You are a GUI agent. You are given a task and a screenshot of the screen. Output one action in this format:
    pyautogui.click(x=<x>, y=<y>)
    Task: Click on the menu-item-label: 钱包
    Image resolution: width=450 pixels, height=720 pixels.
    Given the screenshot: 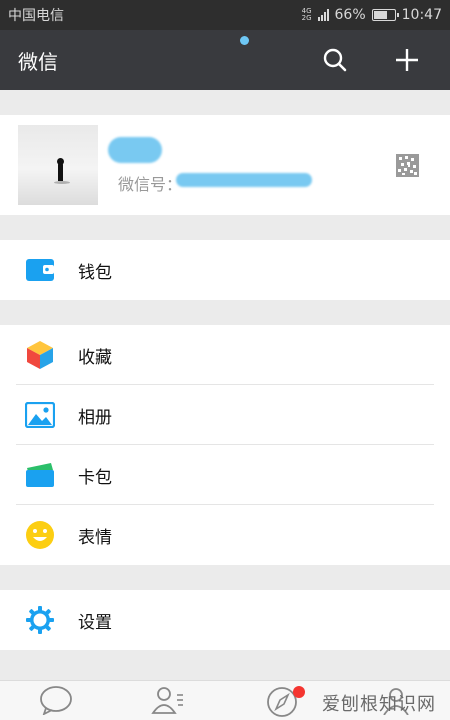 What is the action you would take?
    pyautogui.click(x=95, y=272)
    